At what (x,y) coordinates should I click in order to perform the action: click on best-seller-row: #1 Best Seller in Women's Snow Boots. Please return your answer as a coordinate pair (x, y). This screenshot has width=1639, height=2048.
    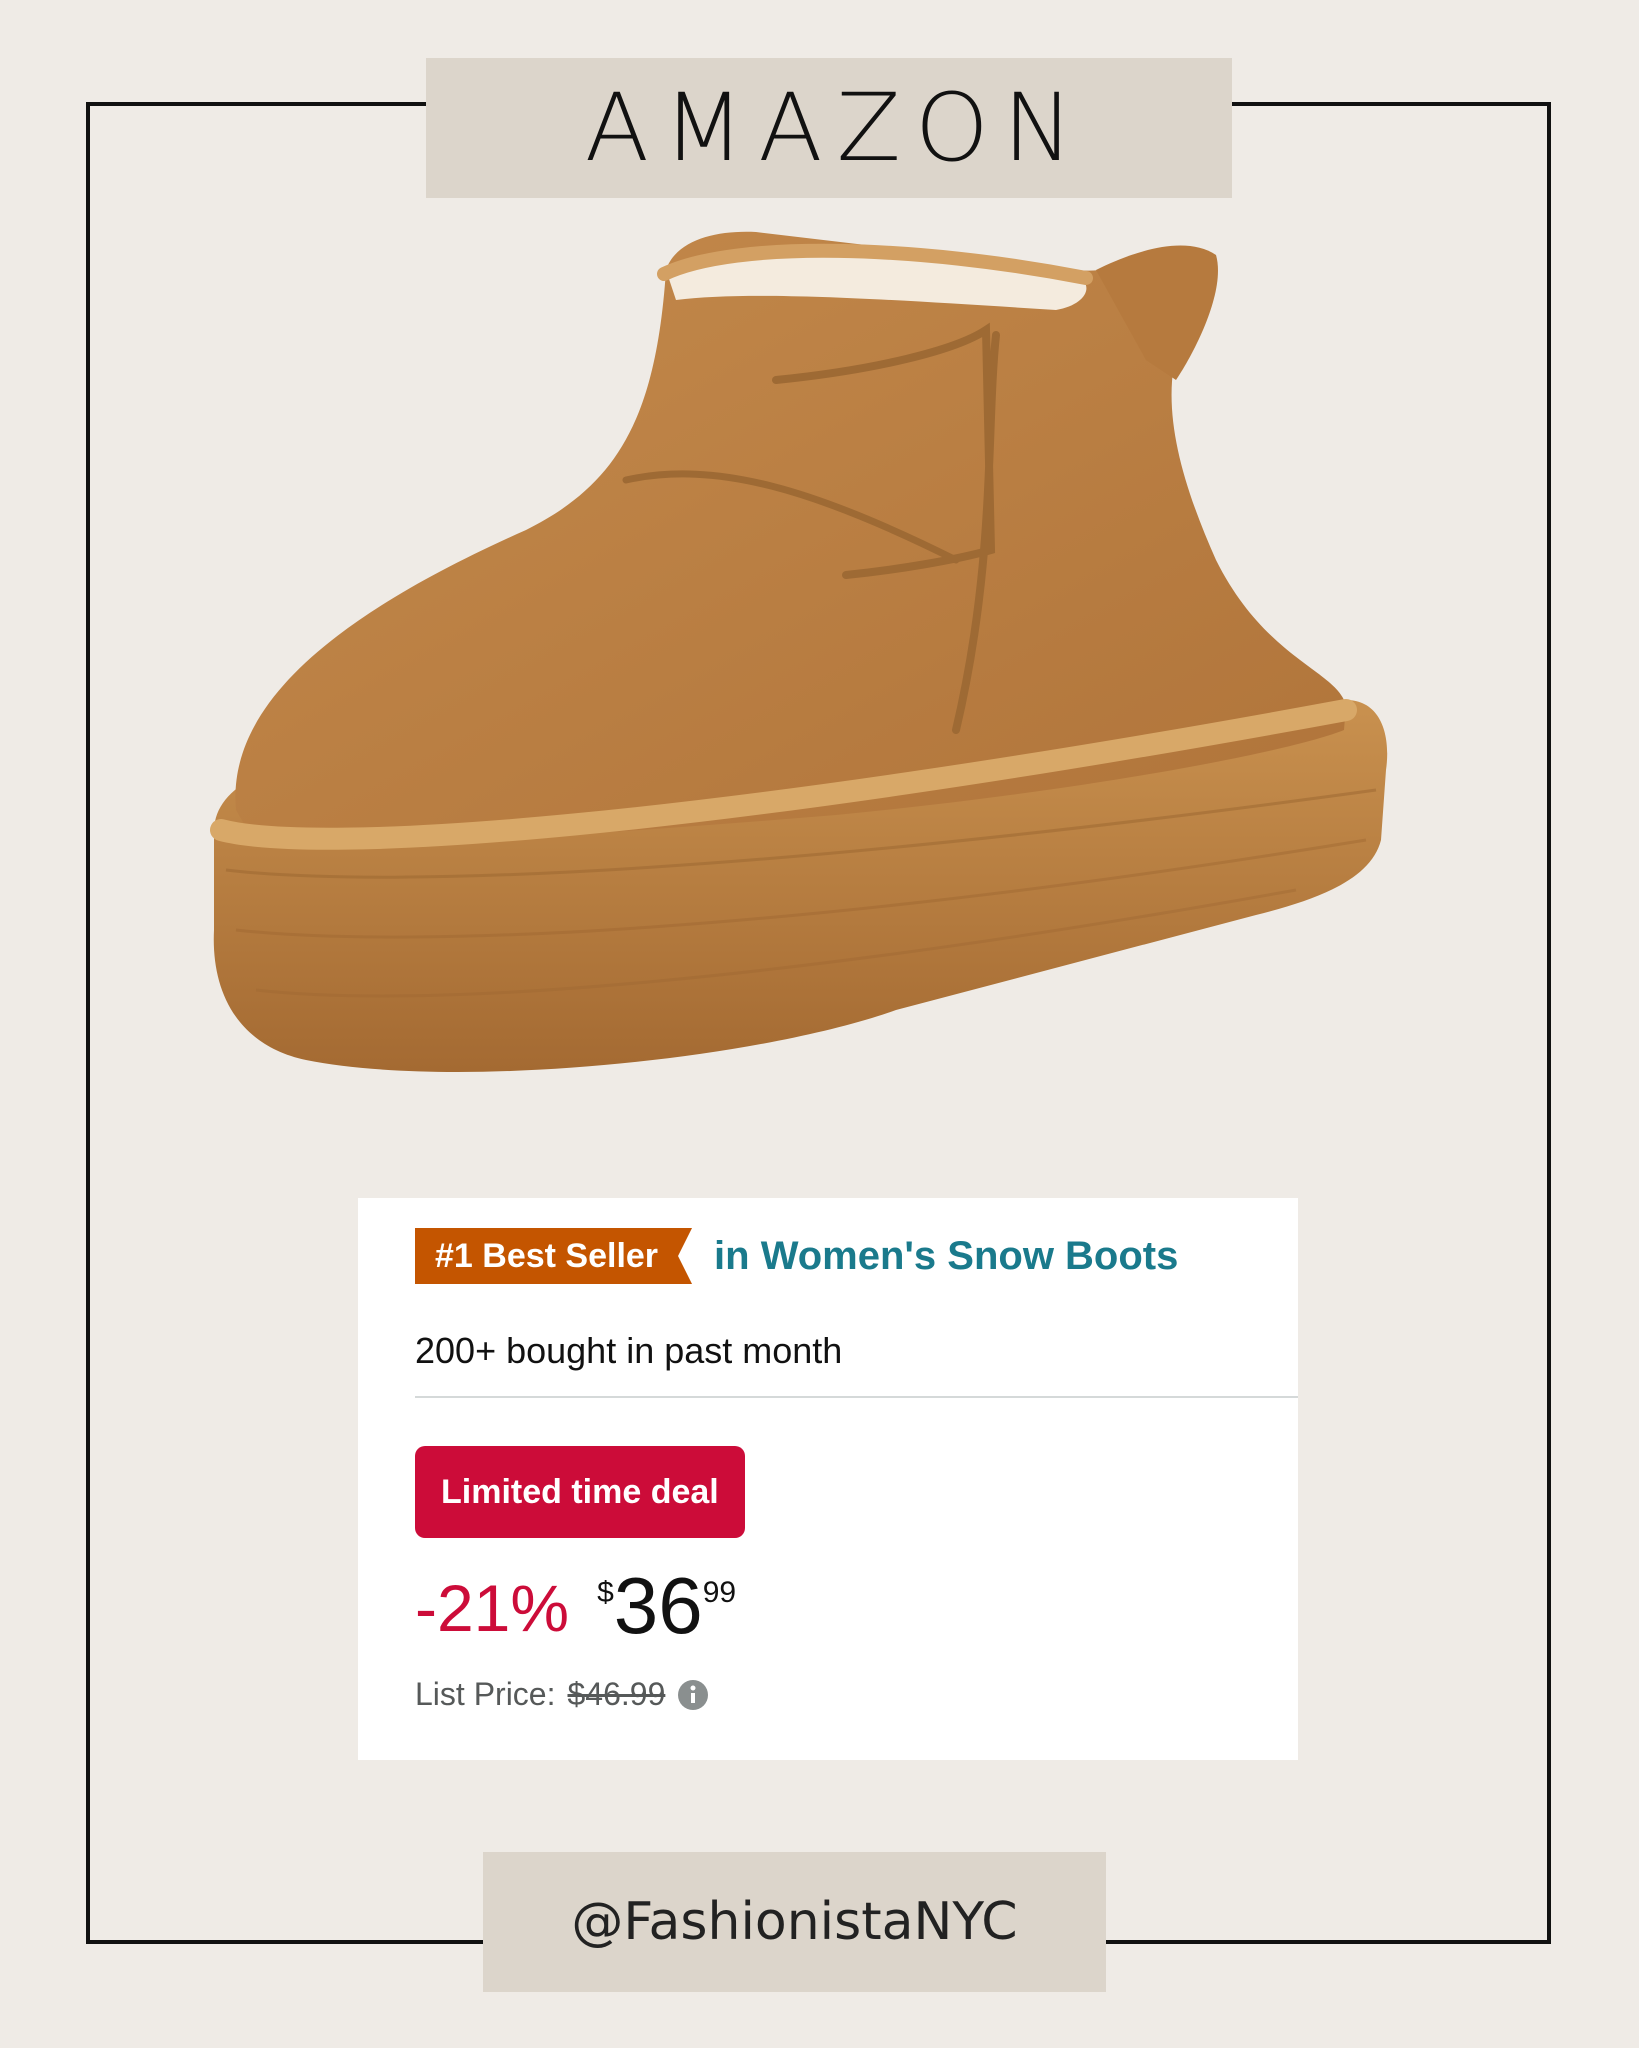
    Looking at the image, I should click on (796, 1256).